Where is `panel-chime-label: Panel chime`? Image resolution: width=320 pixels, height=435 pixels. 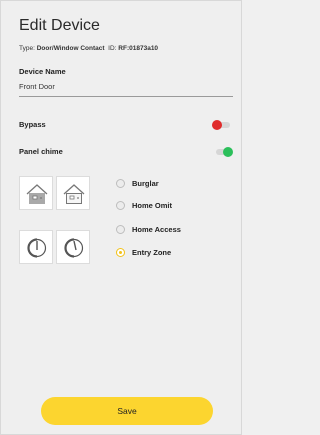
panel-chime-label: Panel chime is located at coordinates (41, 151).